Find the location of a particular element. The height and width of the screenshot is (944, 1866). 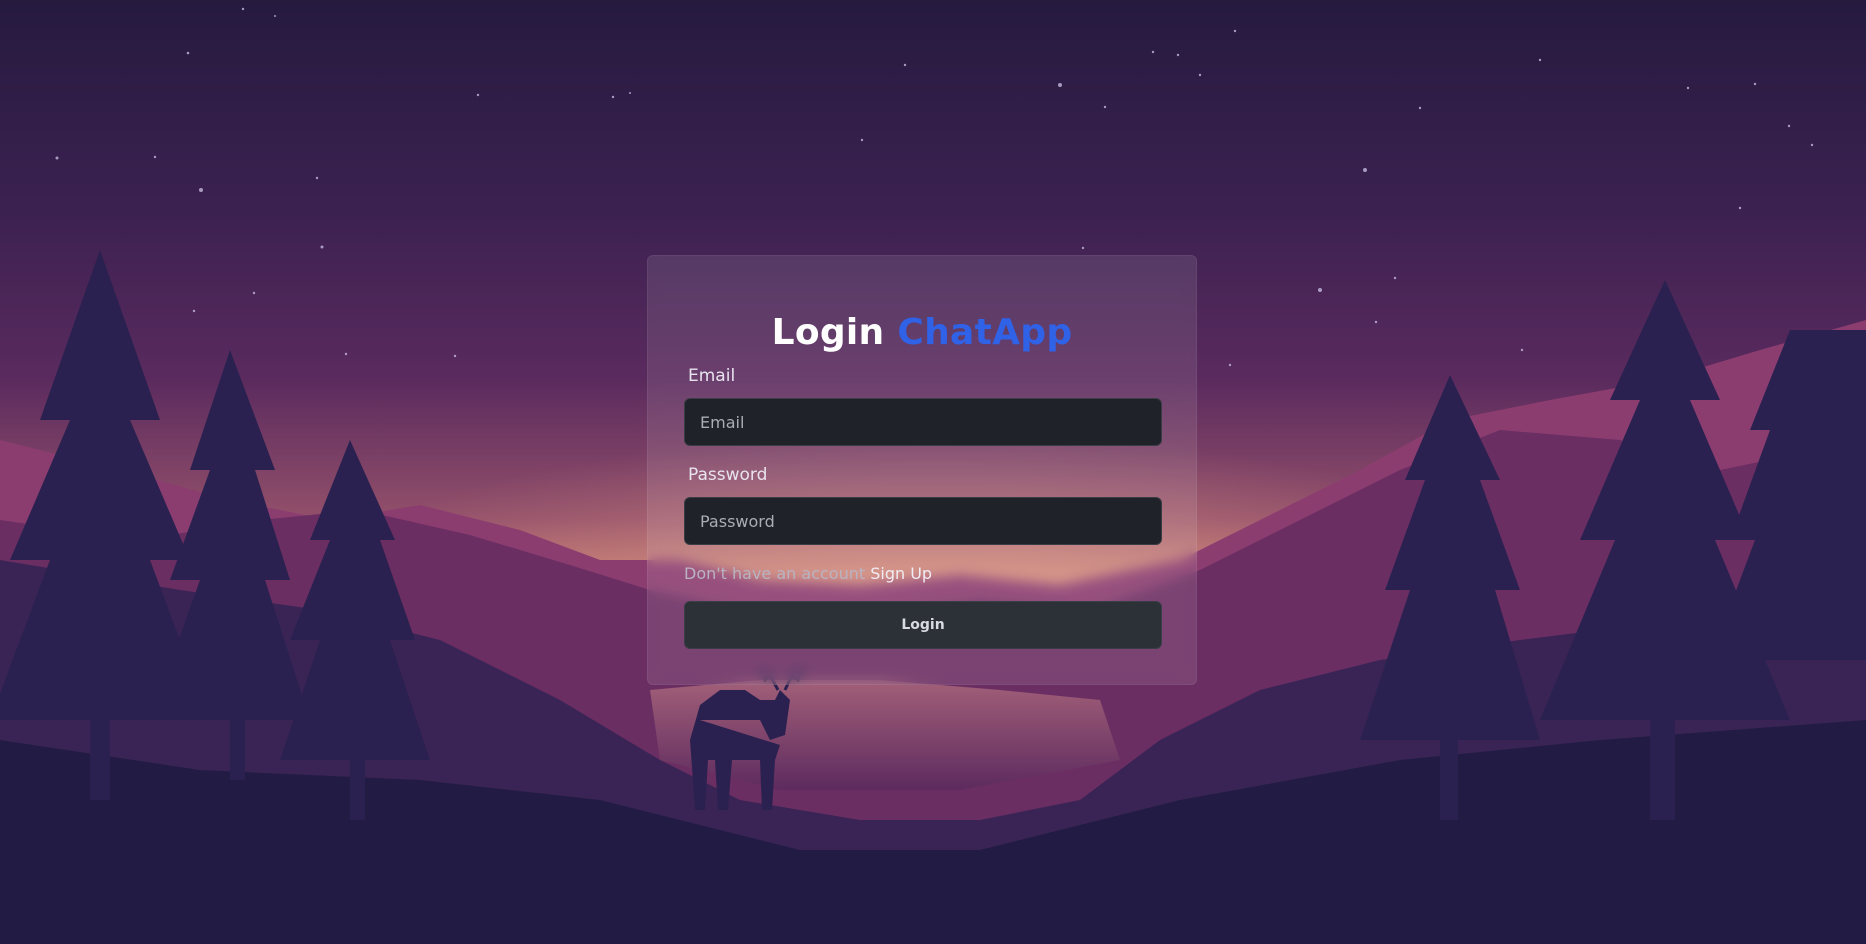

email-label: Email is located at coordinates (712, 376).